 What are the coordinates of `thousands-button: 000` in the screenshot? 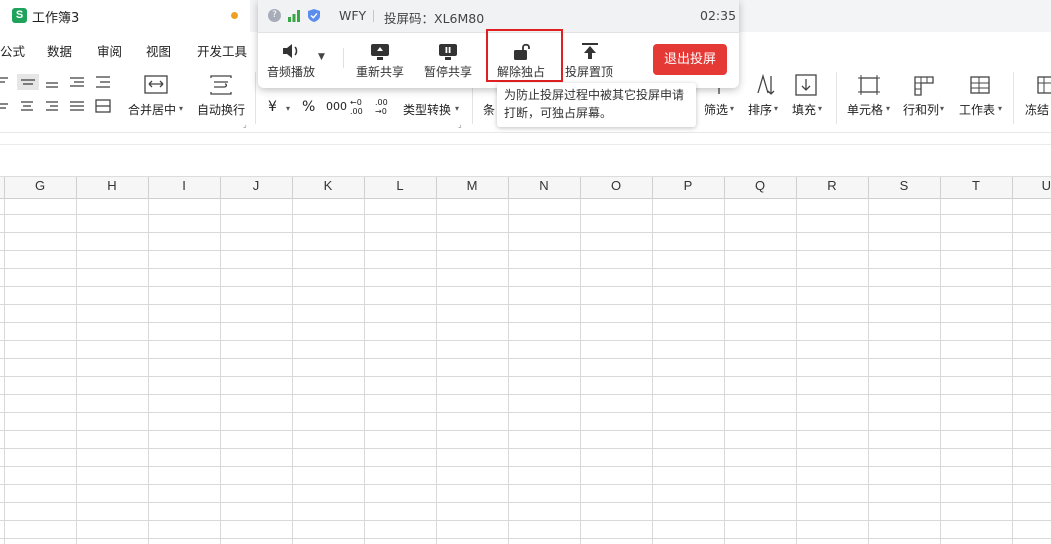 It's located at (336, 106).